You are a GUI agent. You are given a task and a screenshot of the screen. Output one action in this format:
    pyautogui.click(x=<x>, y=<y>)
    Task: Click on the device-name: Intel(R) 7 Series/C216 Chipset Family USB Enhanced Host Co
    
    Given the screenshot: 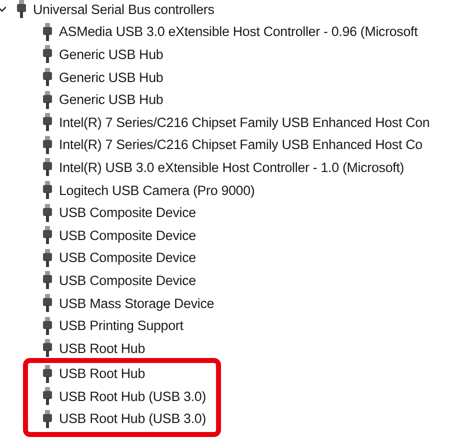 What is the action you would take?
    pyautogui.click(x=240, y=144)
    